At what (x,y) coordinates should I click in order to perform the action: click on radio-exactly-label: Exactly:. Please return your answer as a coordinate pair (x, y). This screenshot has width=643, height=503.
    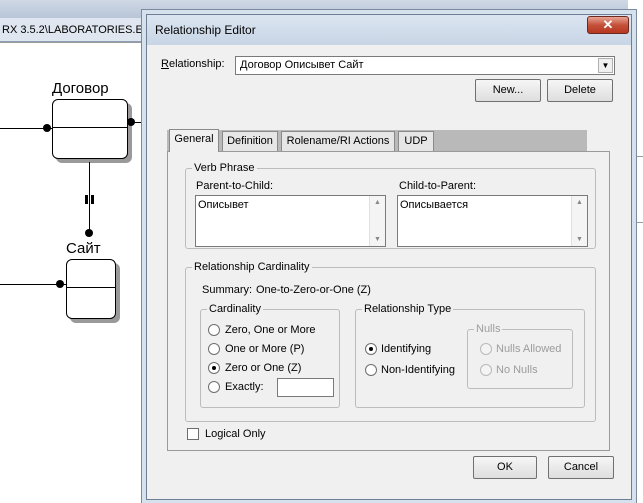
    Looking at the image, I should click on (244, 387).